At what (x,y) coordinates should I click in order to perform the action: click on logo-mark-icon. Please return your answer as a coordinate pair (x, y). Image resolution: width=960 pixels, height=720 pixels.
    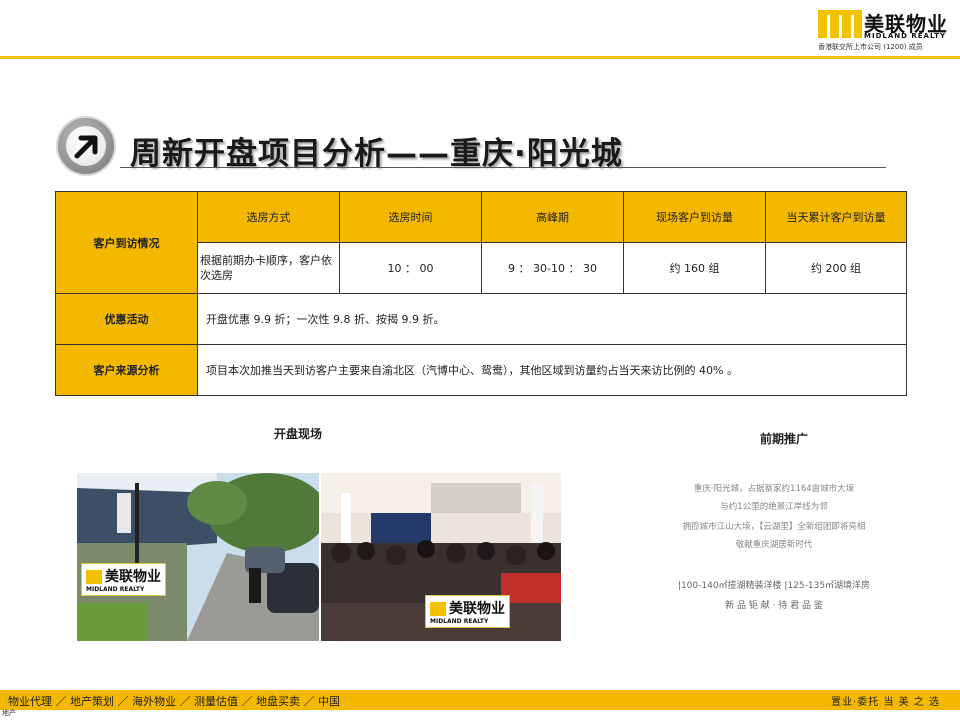
    Looking at the image, I should click on (840, 24).